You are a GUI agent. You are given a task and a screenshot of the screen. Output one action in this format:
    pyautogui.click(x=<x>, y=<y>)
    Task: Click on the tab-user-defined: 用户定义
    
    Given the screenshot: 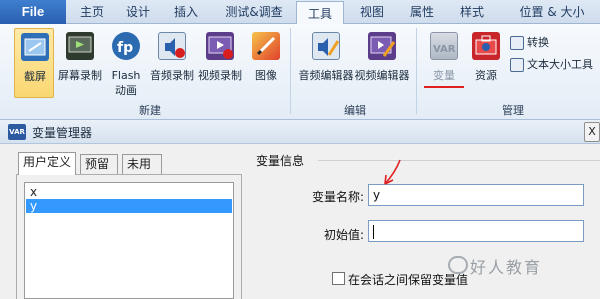 What is the action you would take?
    pyautogui.click(x=47, y=163)
    